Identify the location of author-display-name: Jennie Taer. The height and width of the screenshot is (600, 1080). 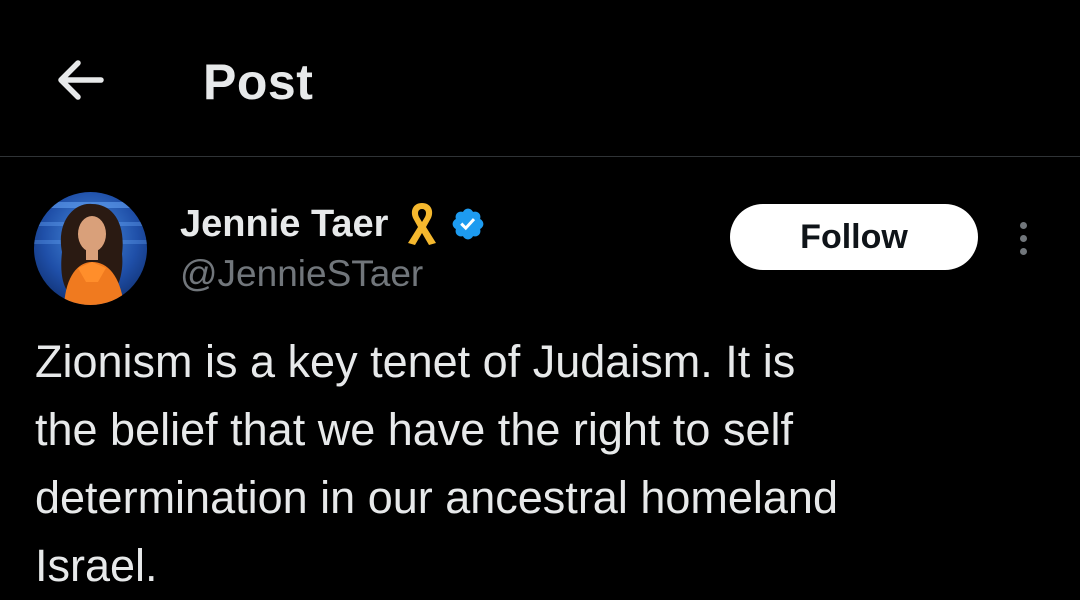
(284, 224).